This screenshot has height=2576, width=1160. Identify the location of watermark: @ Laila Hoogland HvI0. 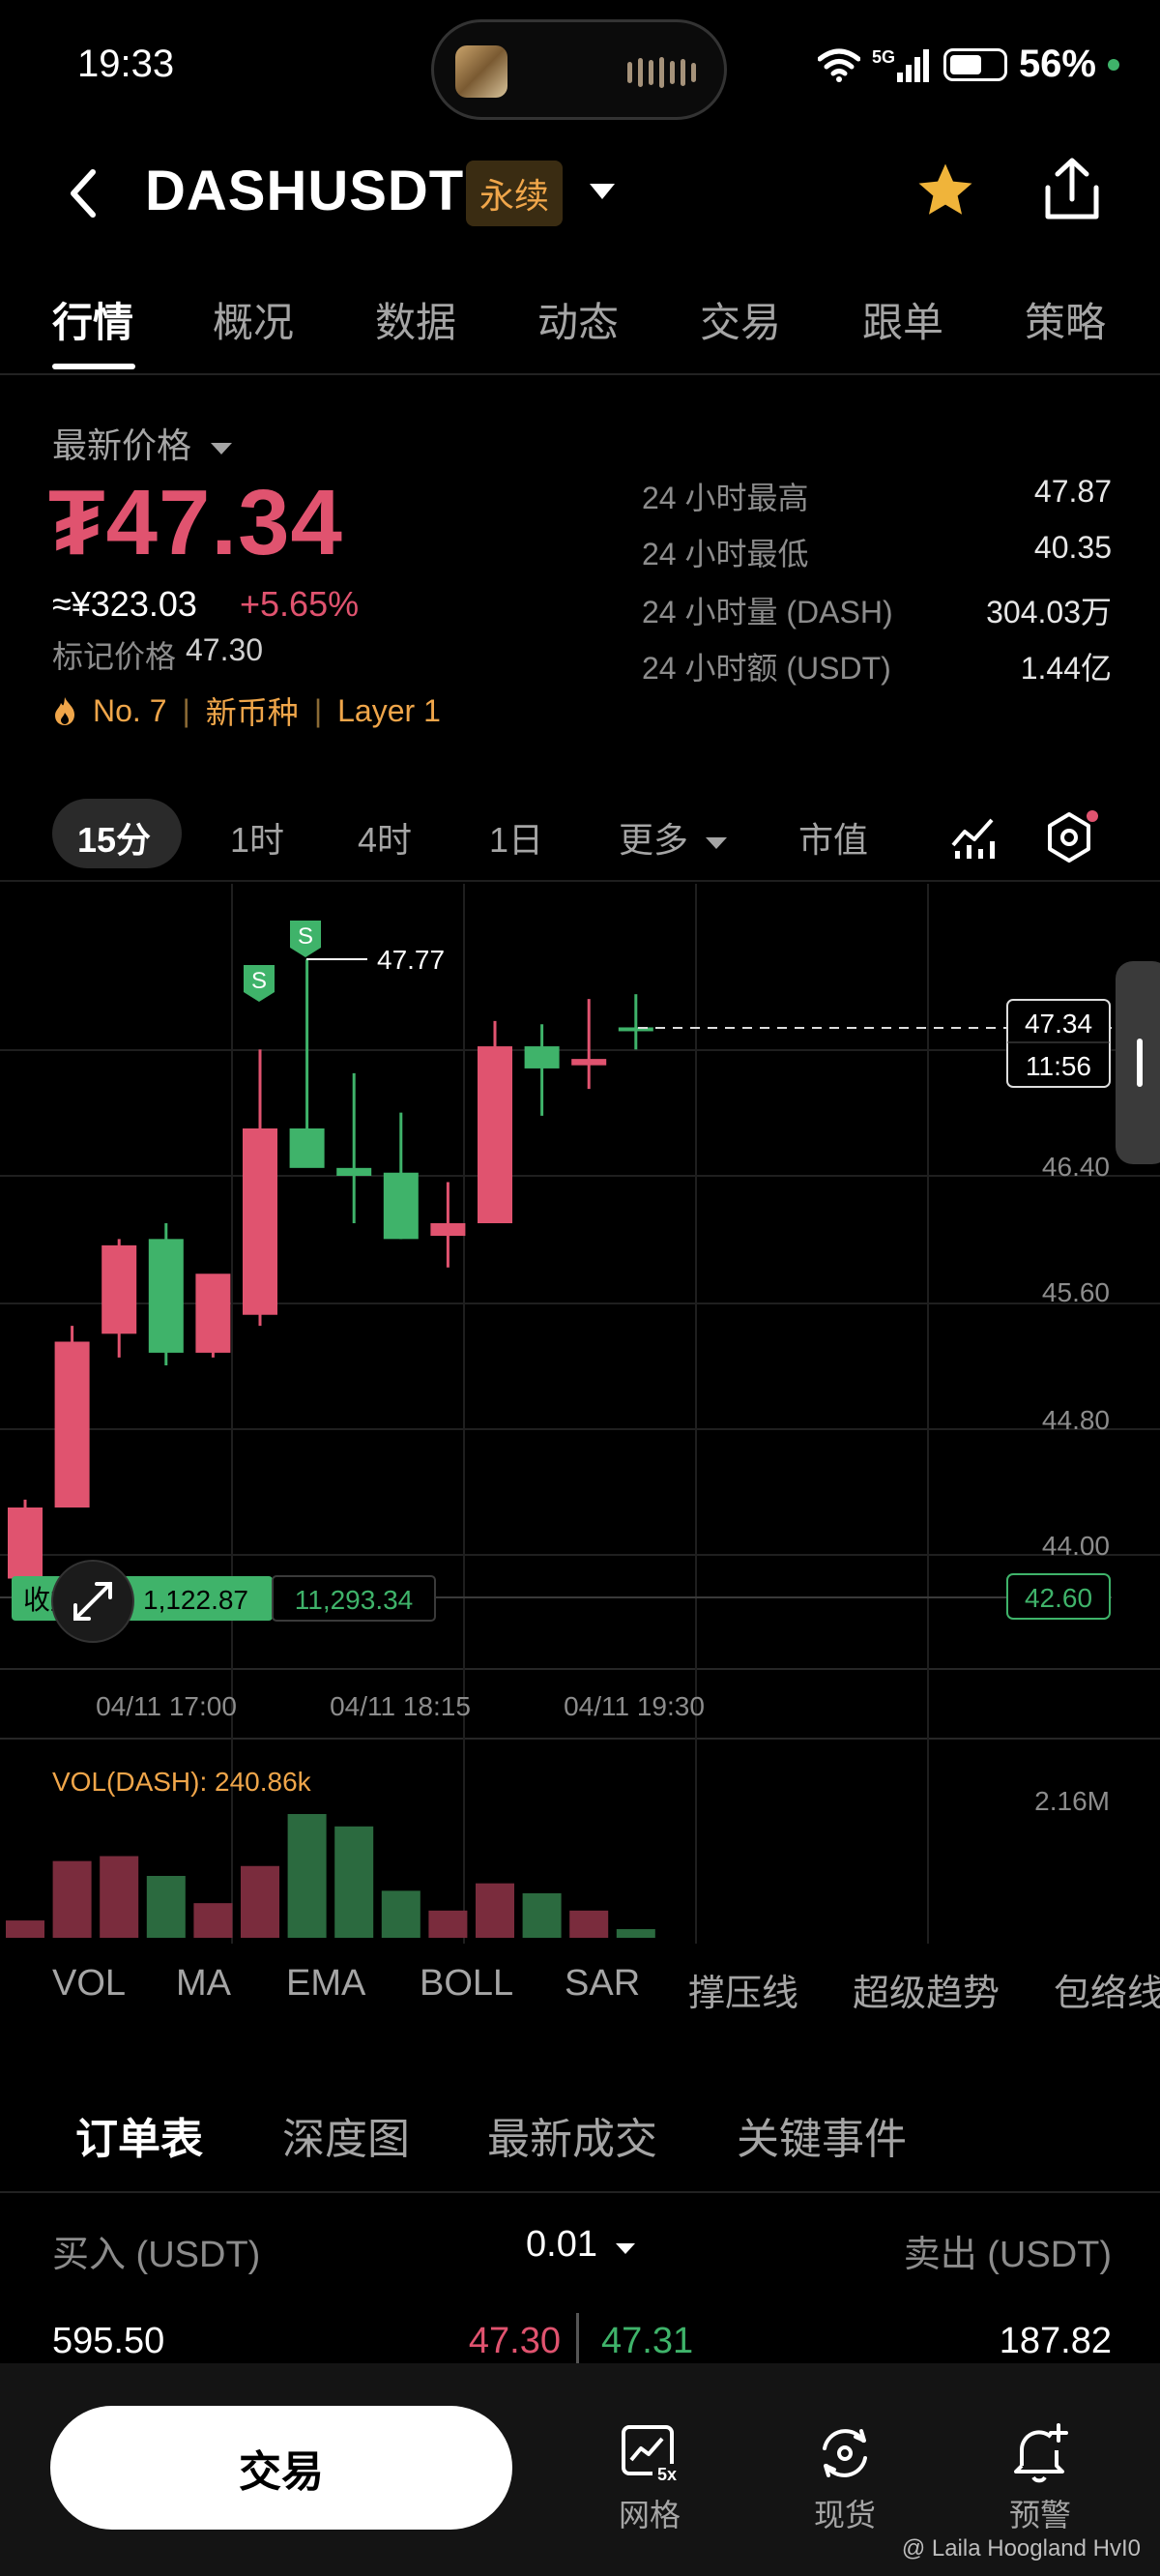
(1021, 2548).